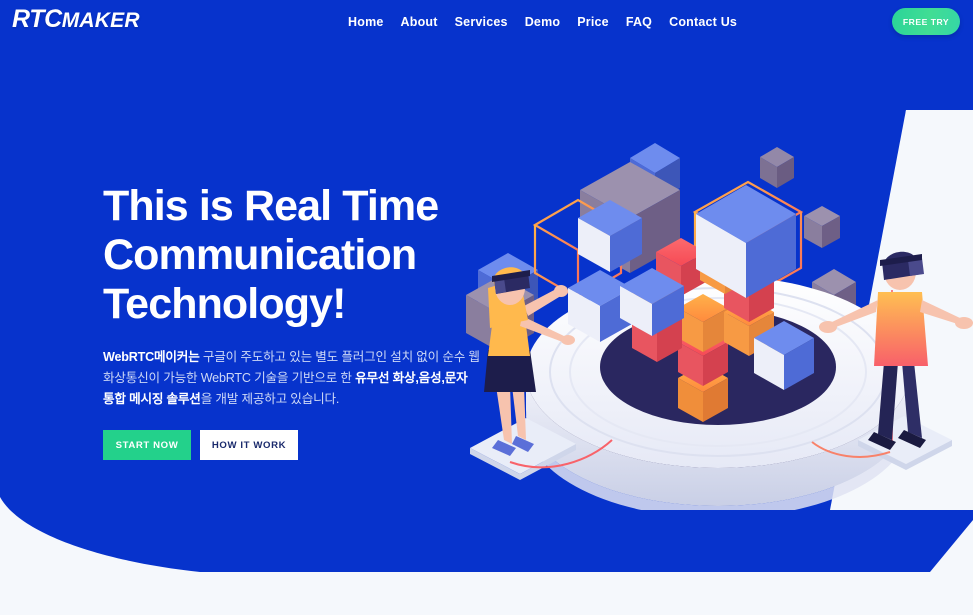  I want to click on brand-logo: RTCMAKER, so click(76, 19).